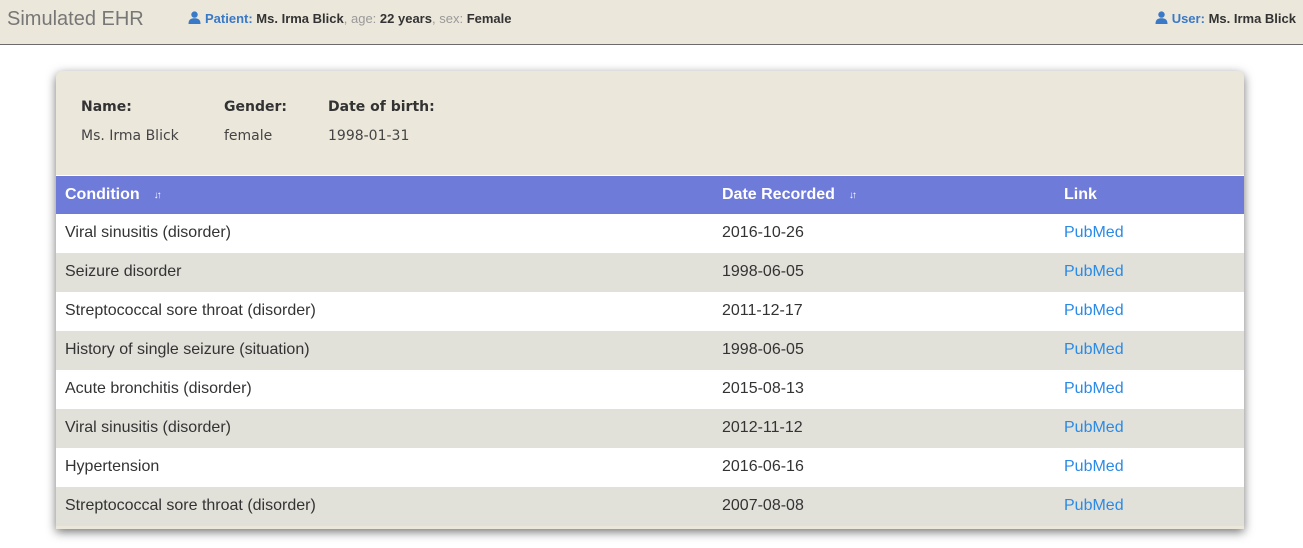 This screenshot has height=548, width=1303. Describe the element at coordinates (130, 136) in the screenshot. I see `name-value: Ms. Irma Blick` at that location.